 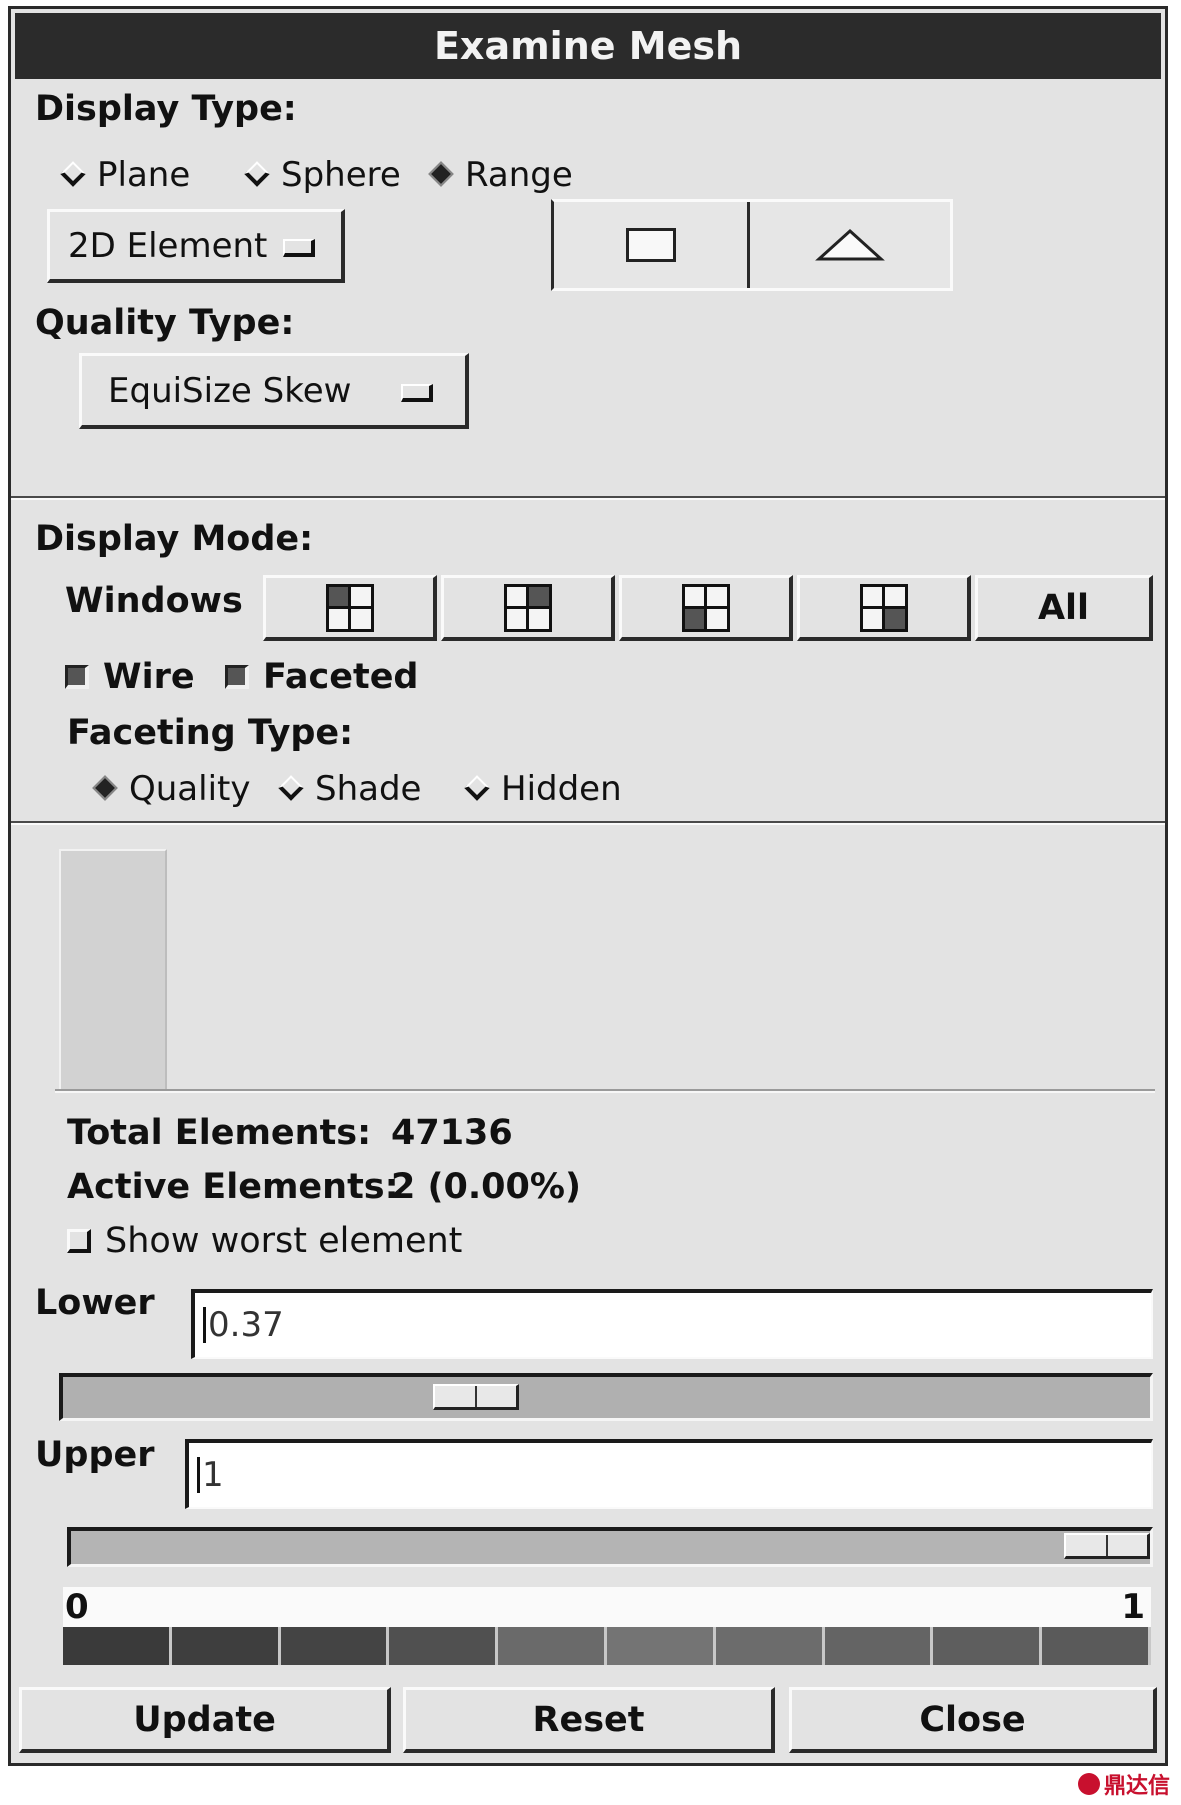 I want to click on radio-range-indicator, so click(x=440, y=174).